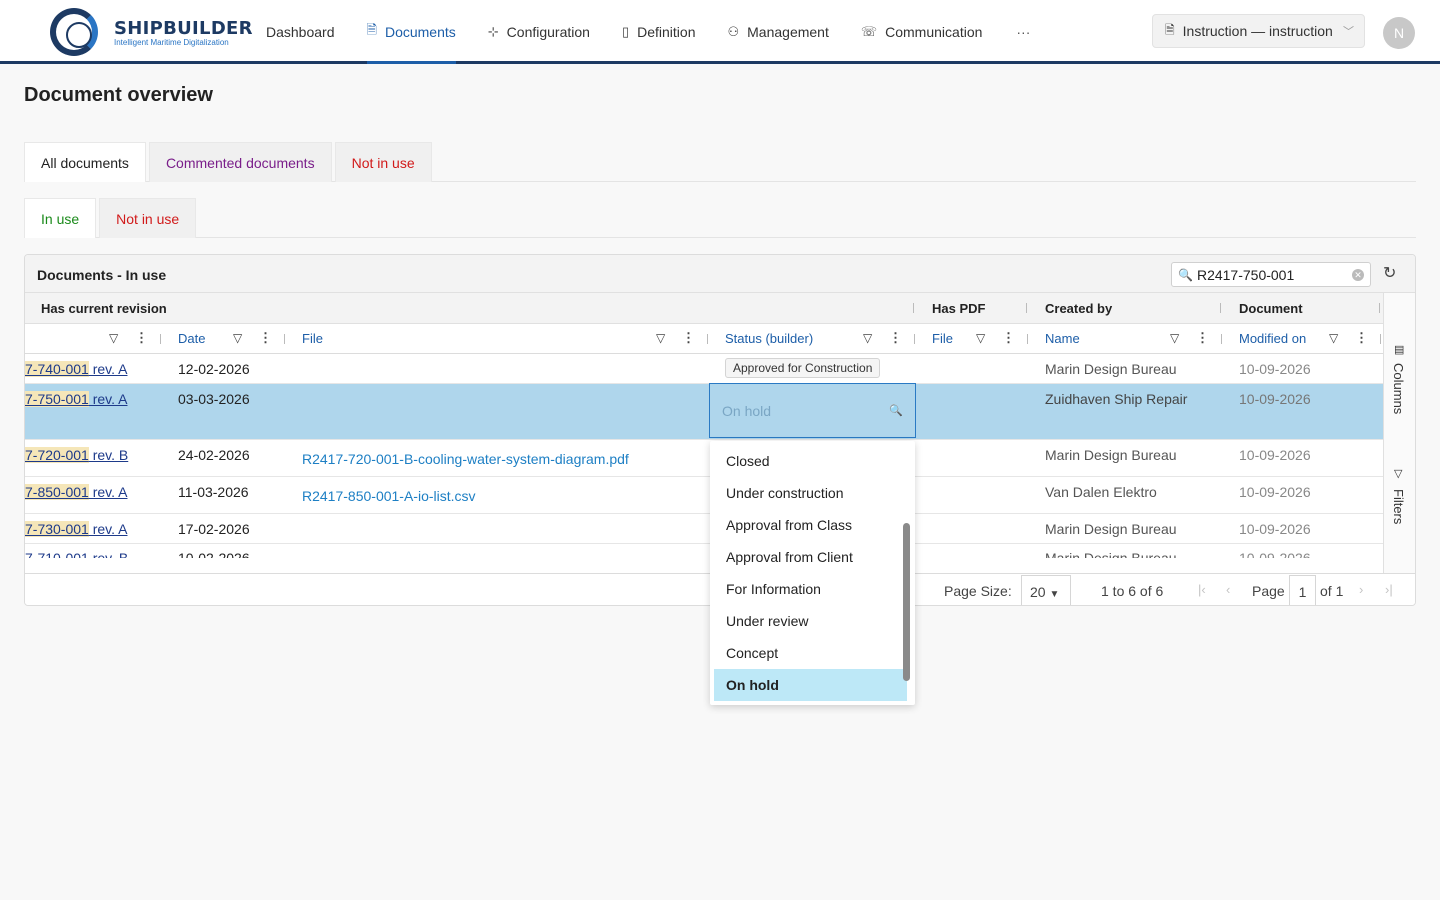 The height and width of the screenshot is (900, 1440). I want to click on status-option: Approval from Client, so click(810, 557).